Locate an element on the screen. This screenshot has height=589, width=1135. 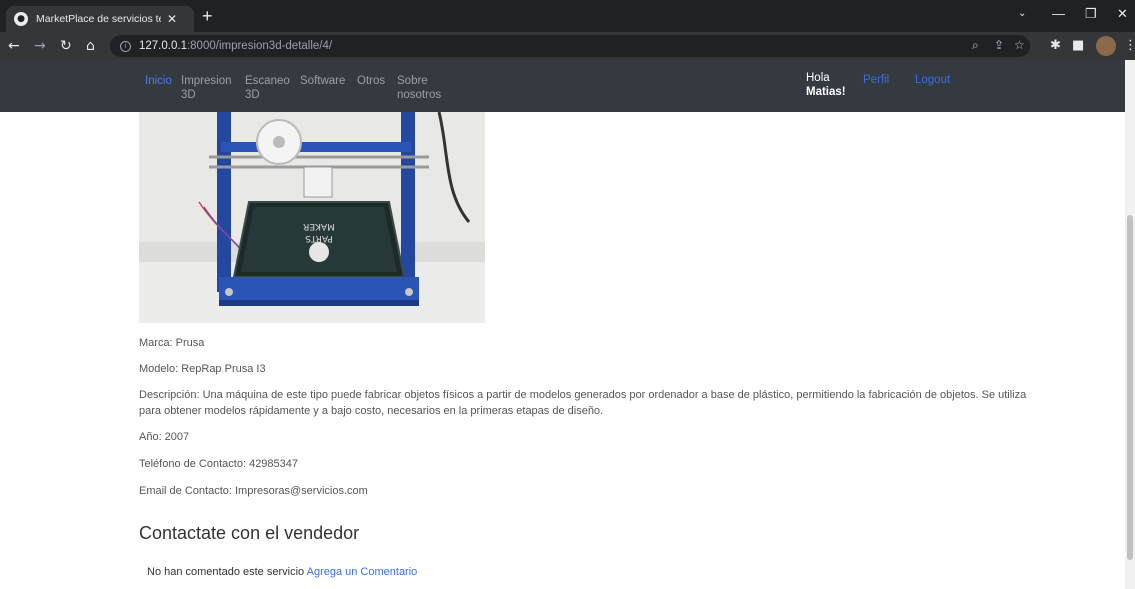
nav-perfil: Perfil is located at coordinates (876, 80).